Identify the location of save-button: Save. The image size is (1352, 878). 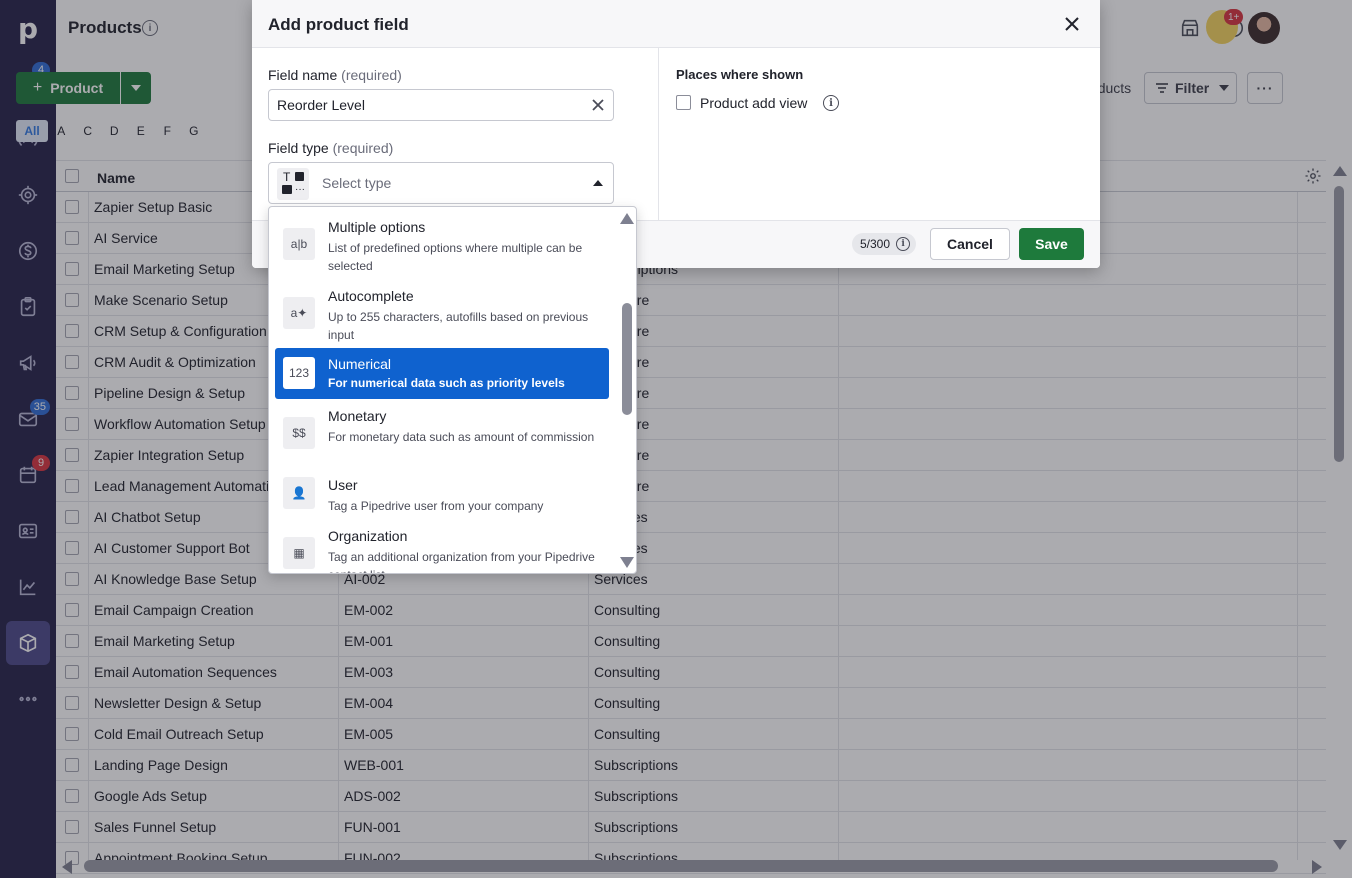
(1051, 244).